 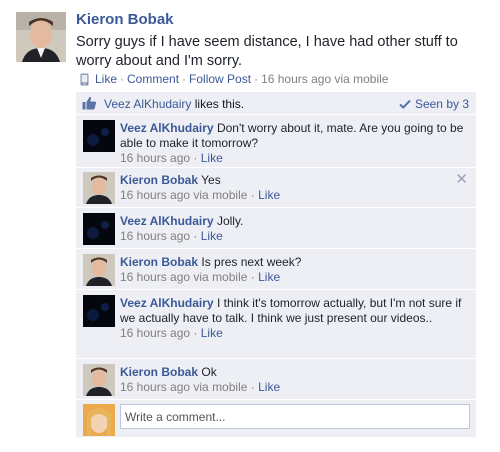 What do you see at coordinates (84, 79) in the screenshot?
I see `mobile-phone-icon` at bounding box center [84, 79].